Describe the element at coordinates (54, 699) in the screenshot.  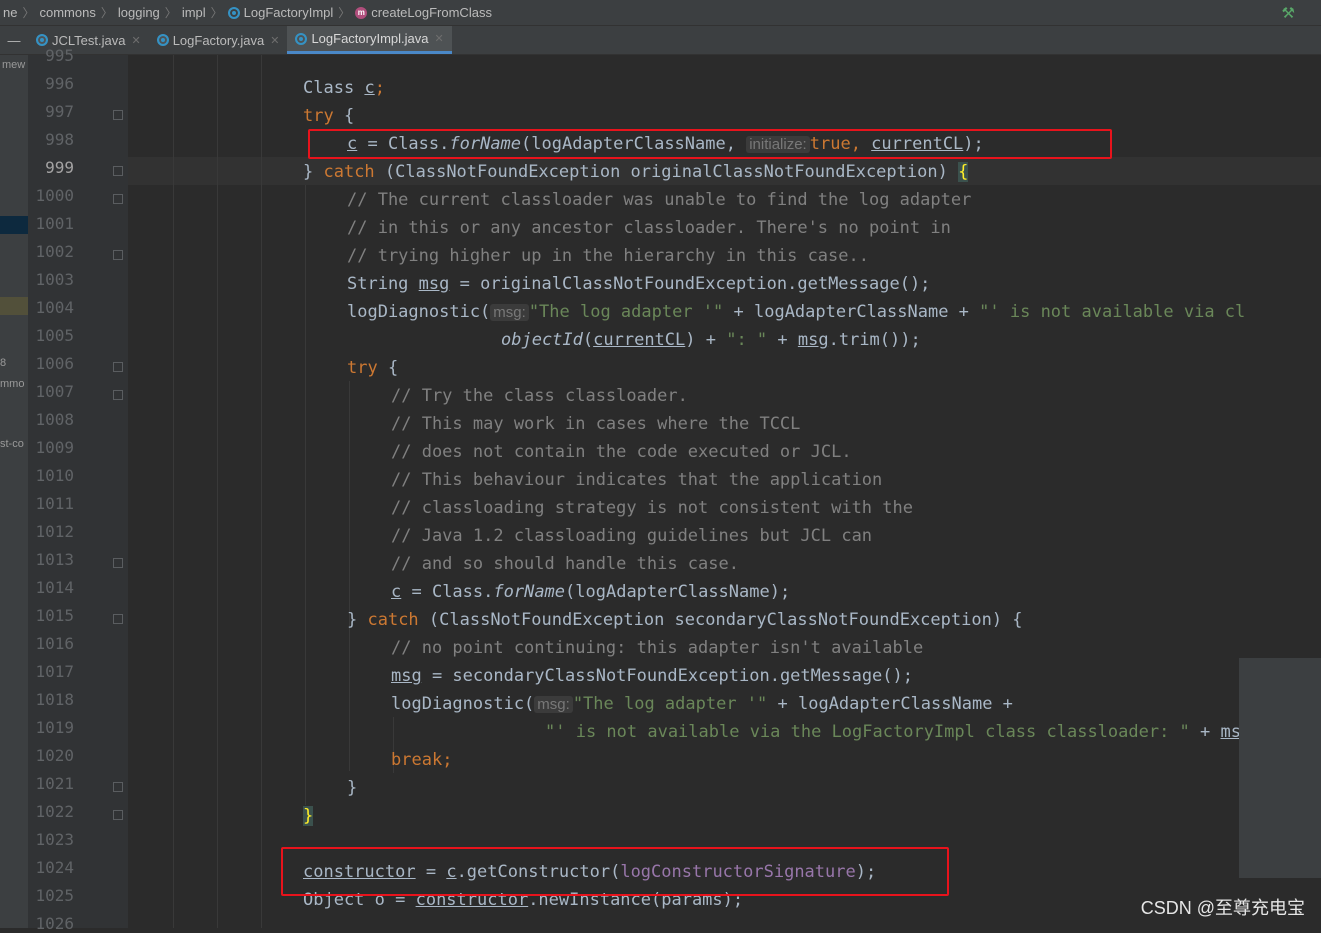
I see `line-number: 1018` at that location.